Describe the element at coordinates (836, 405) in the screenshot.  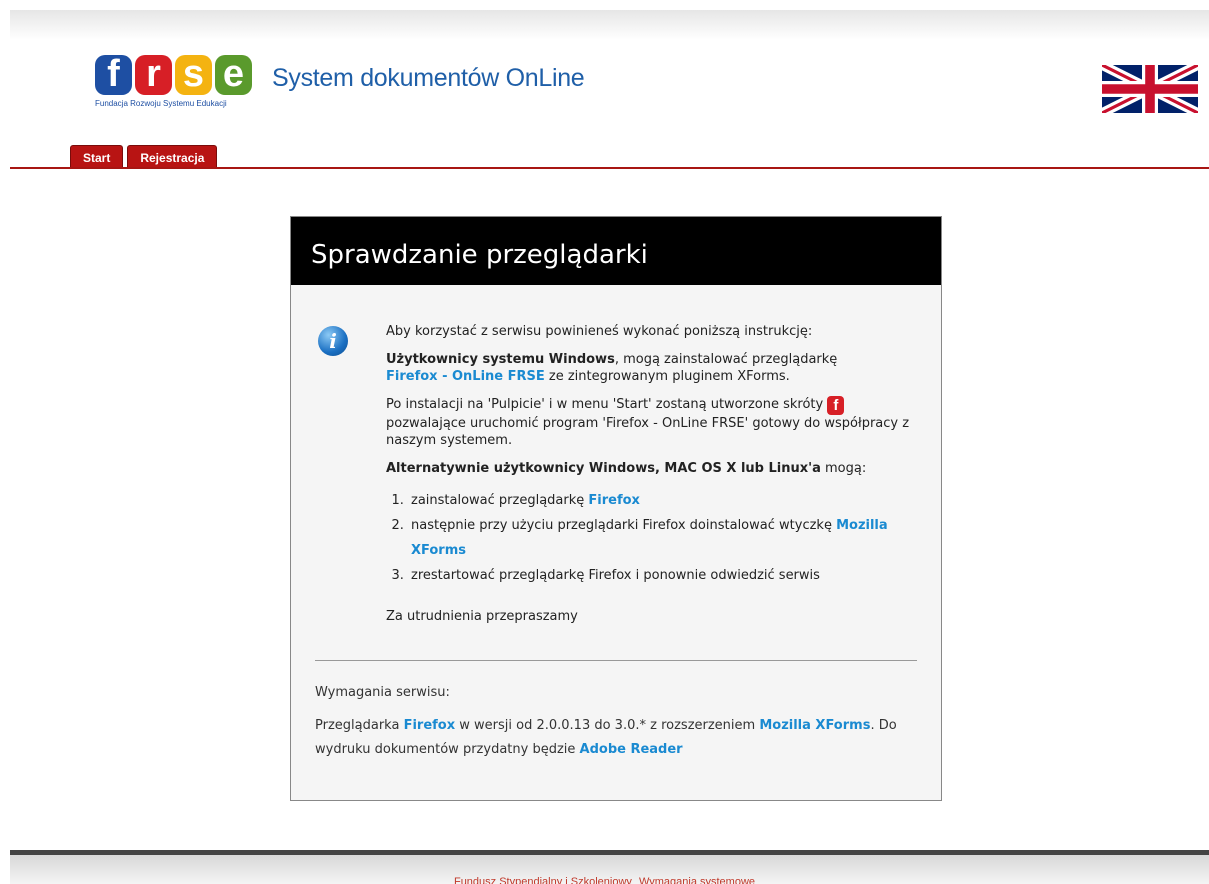
I see `frse-shortcut-icon: f` at that location.